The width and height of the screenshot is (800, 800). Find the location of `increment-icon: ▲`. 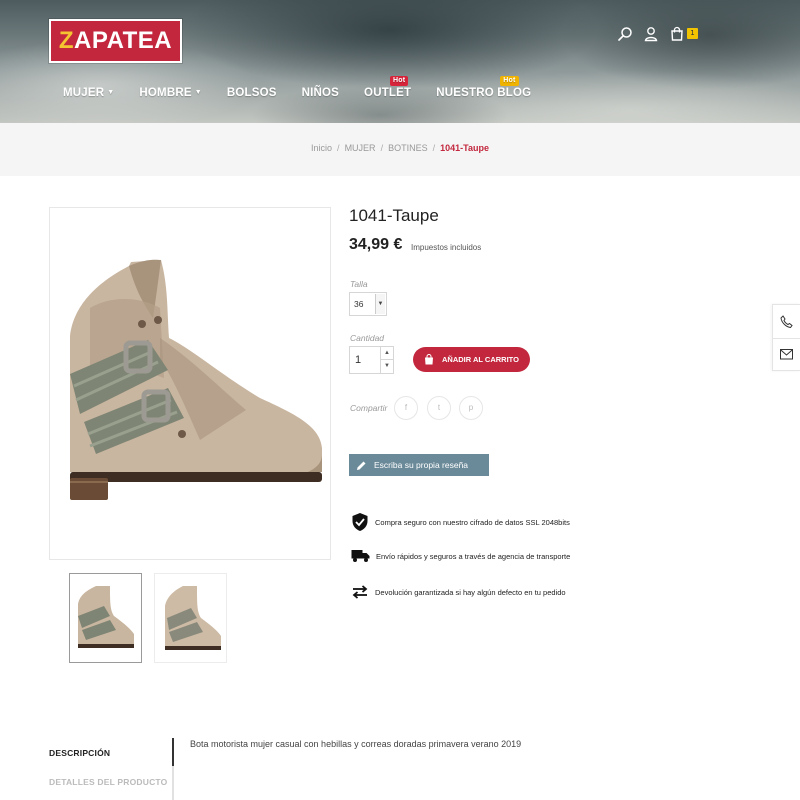

increment-icon: ▲ is located at coordinates (386, 353).